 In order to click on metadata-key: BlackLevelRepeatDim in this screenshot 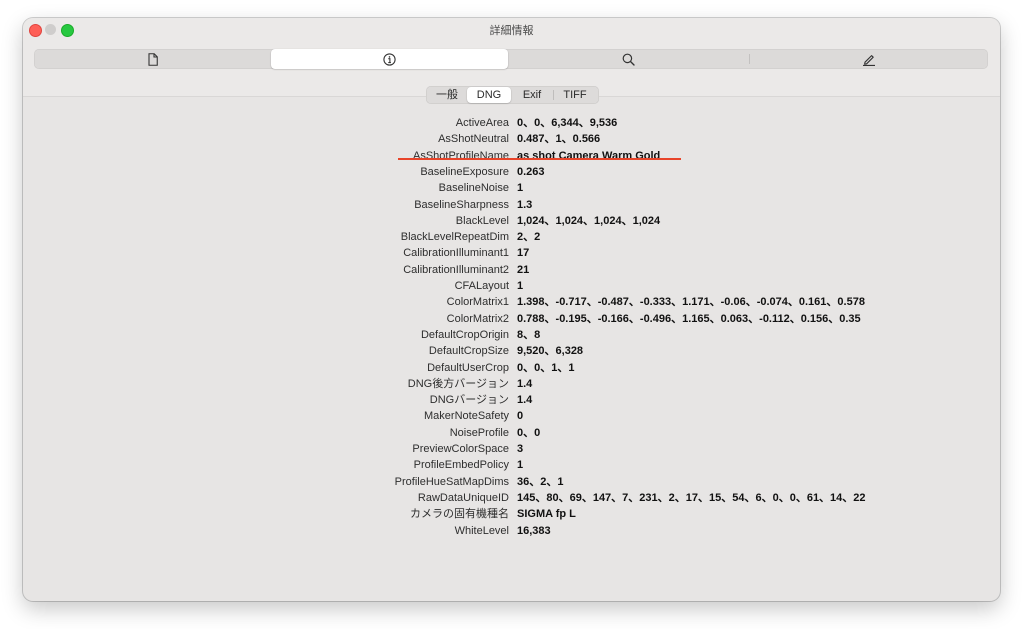, I will do `click(454, 237)`.